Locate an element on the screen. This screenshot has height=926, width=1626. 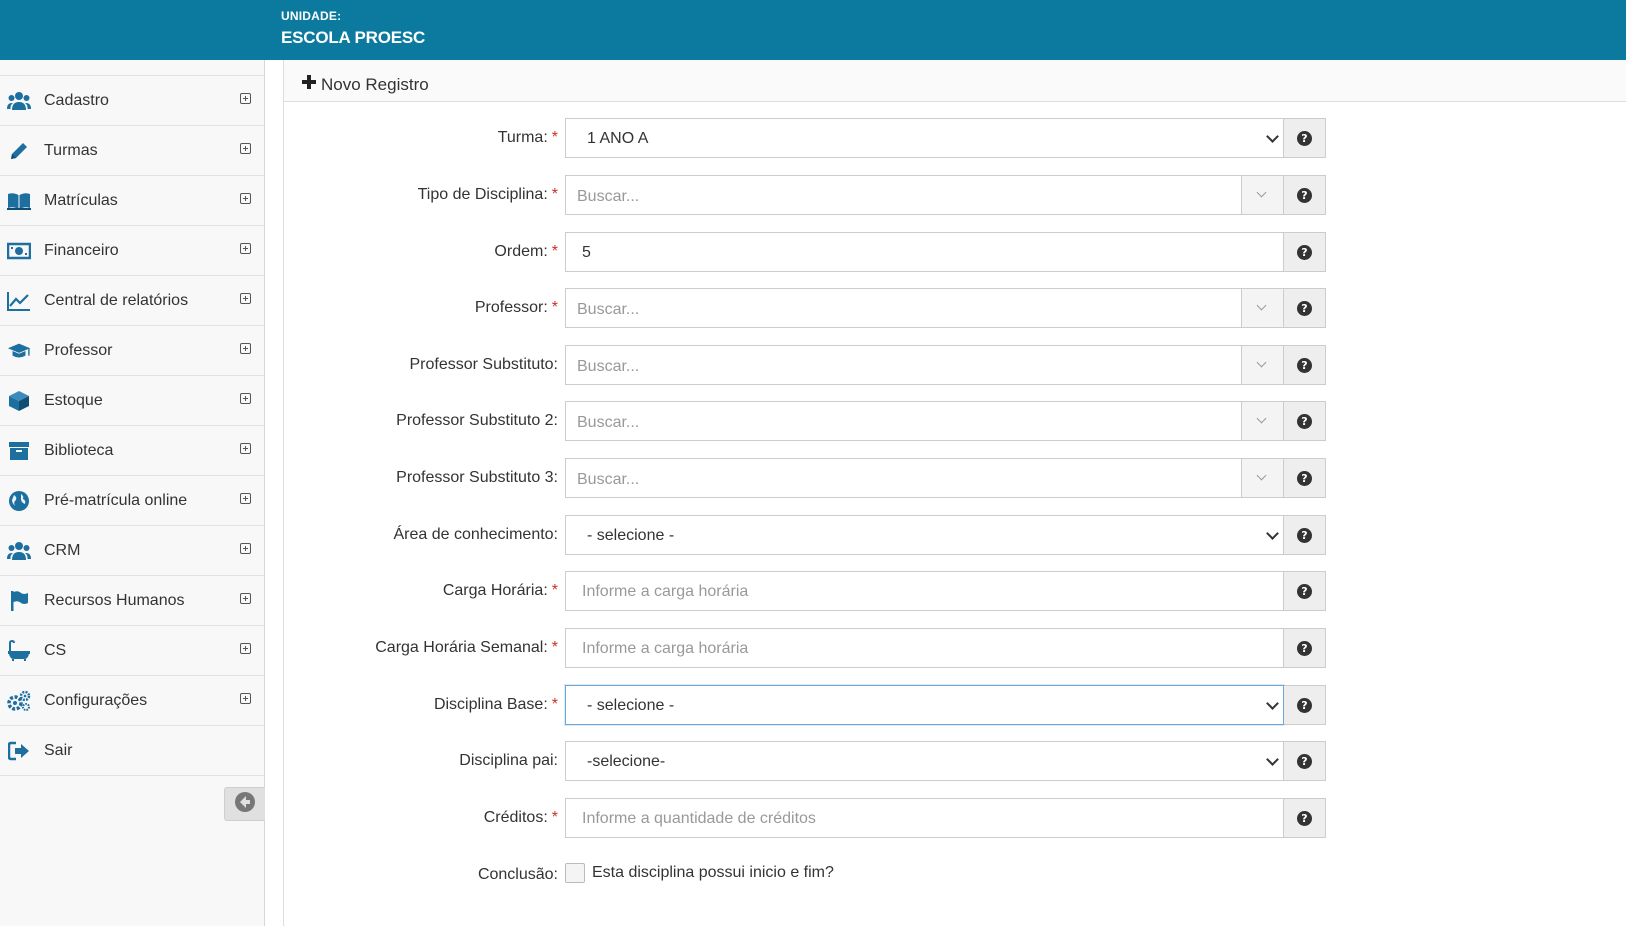
form-row-turma: Turma: * 1 ANO A ? is located at coordinates (955, 138).